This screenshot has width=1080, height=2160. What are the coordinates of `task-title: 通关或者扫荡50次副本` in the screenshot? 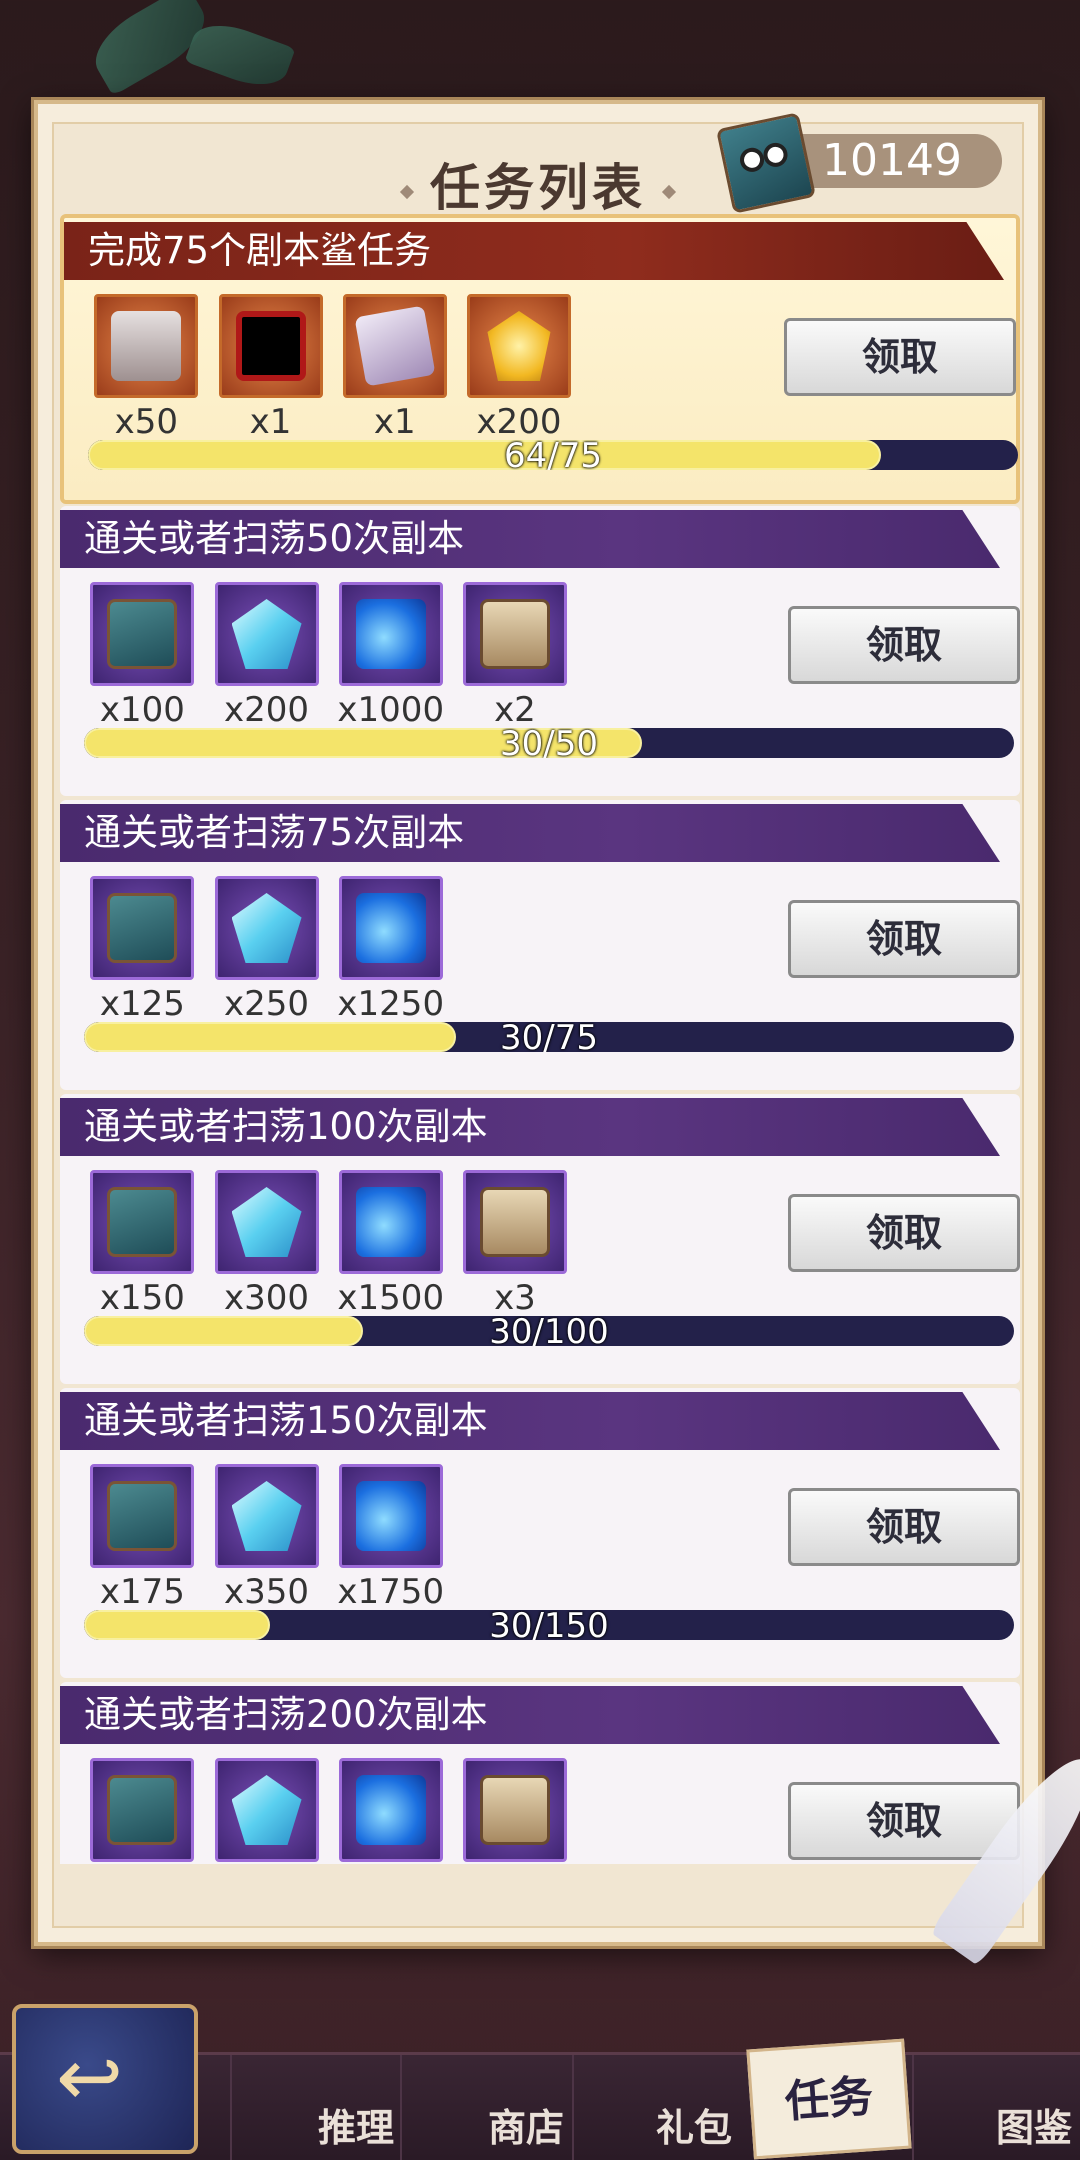 It's located at (530, 539).